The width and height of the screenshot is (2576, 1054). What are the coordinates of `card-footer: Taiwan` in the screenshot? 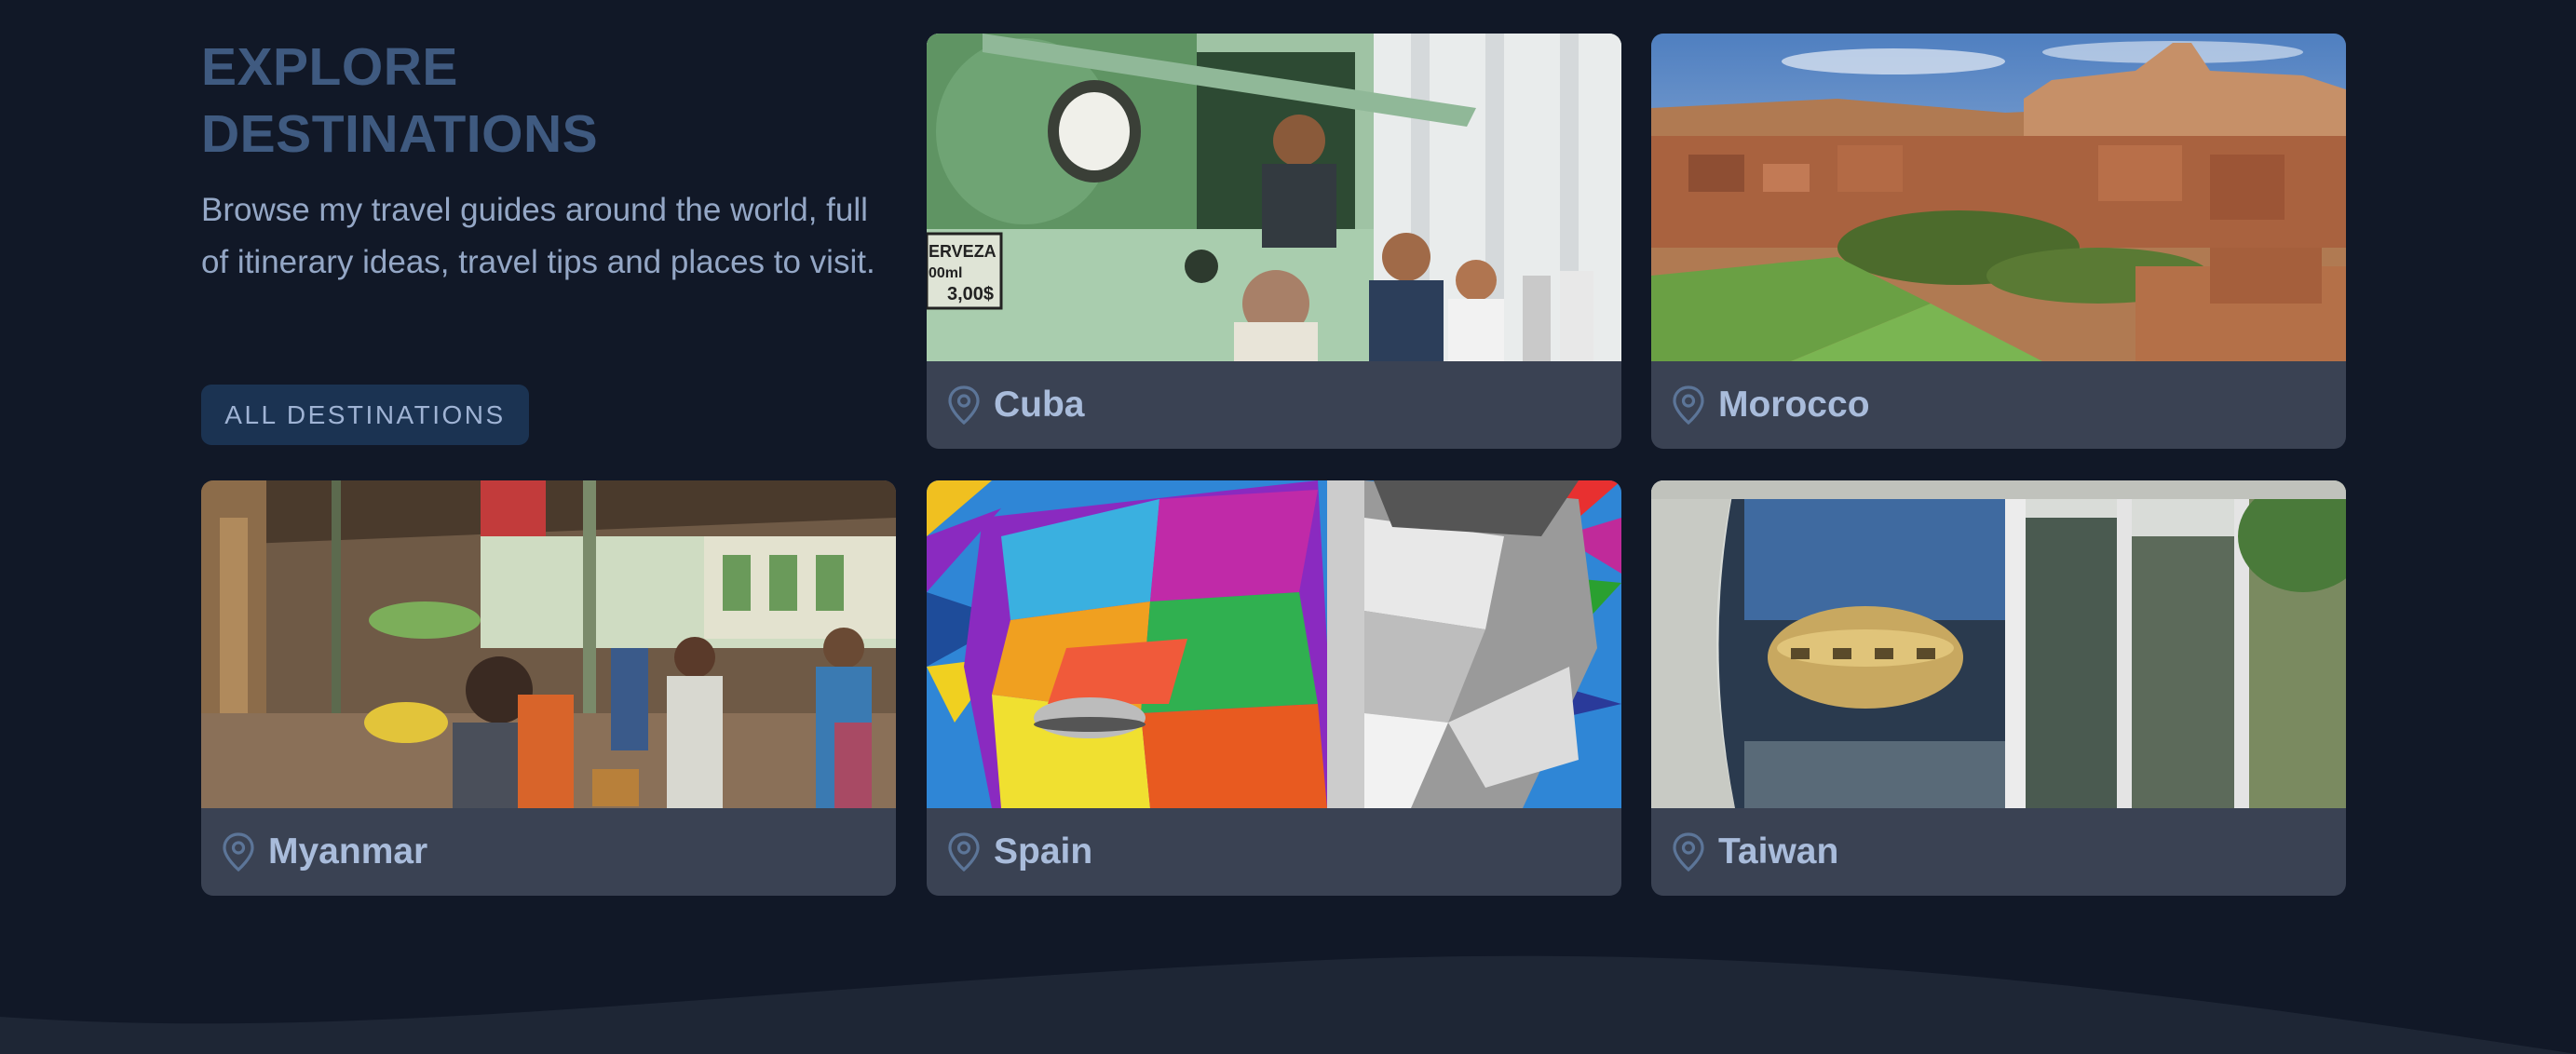 It's located at (1998, 852).